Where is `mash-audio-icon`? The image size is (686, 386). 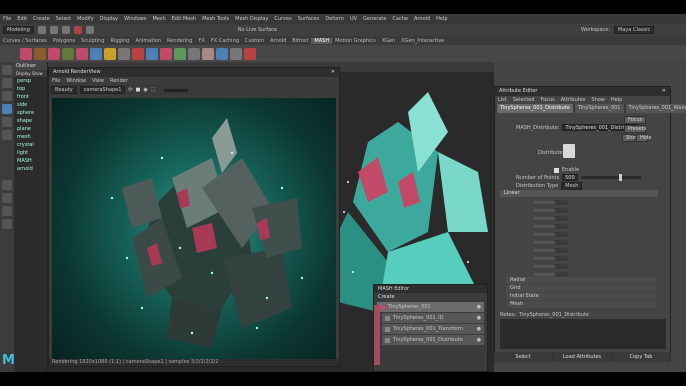 mash-audio-icon is located at coordinates (250, 53).